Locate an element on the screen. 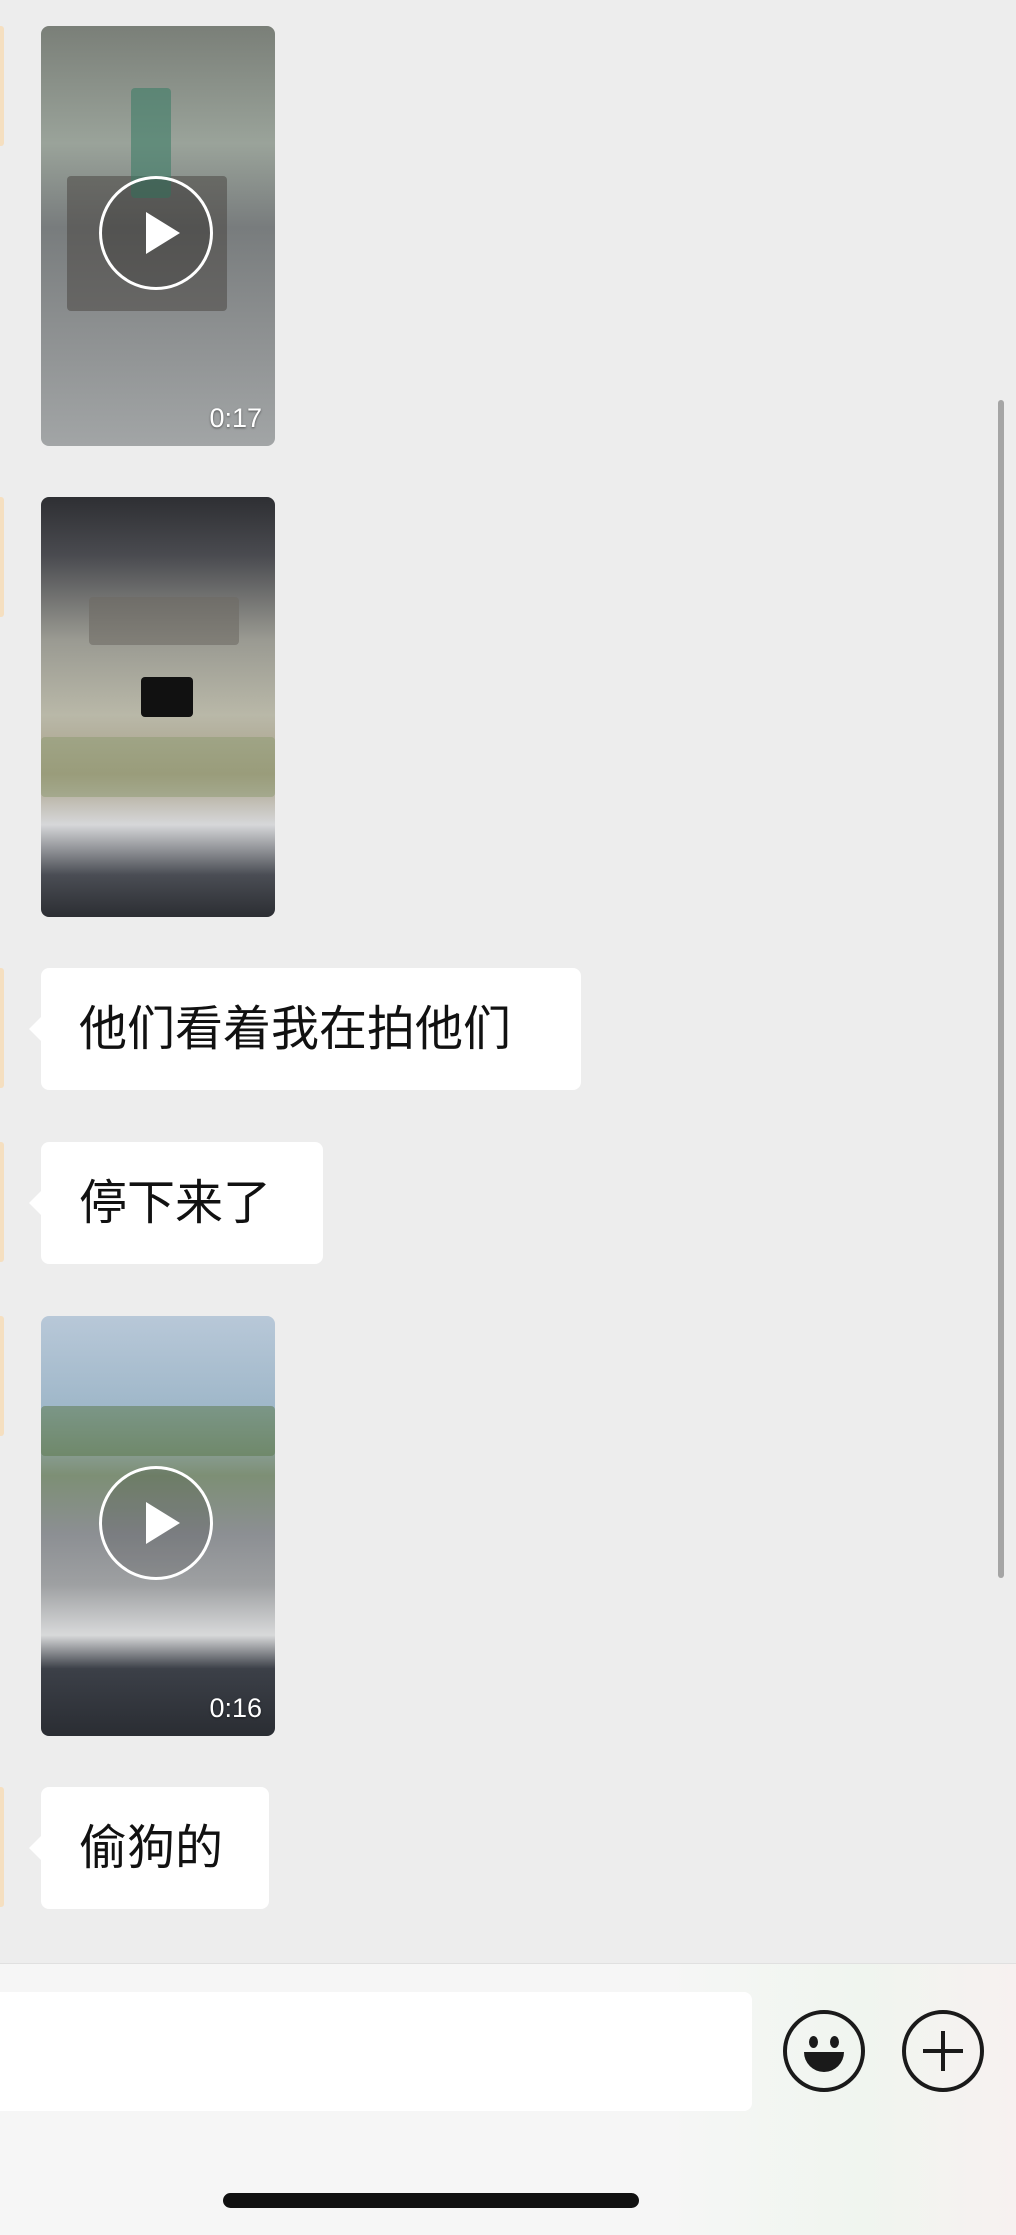  message-text: 停下来了 is located at coordinates (175, 1203).